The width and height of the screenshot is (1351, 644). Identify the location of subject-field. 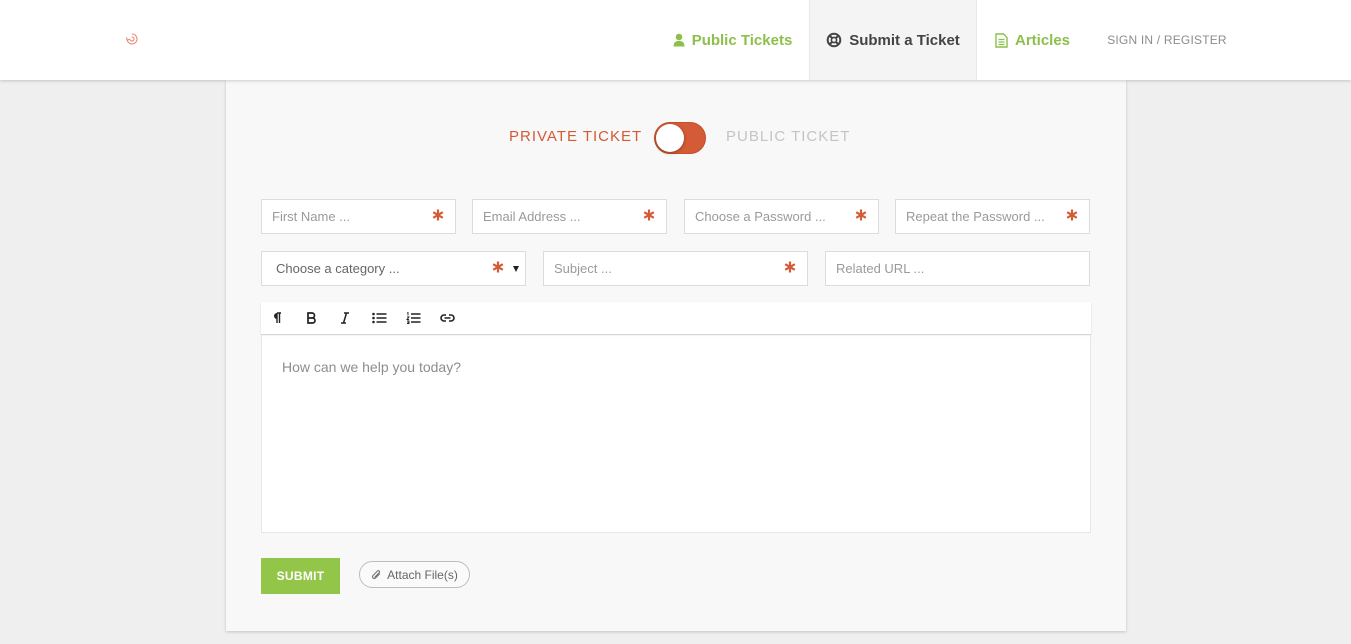
(675, 268).